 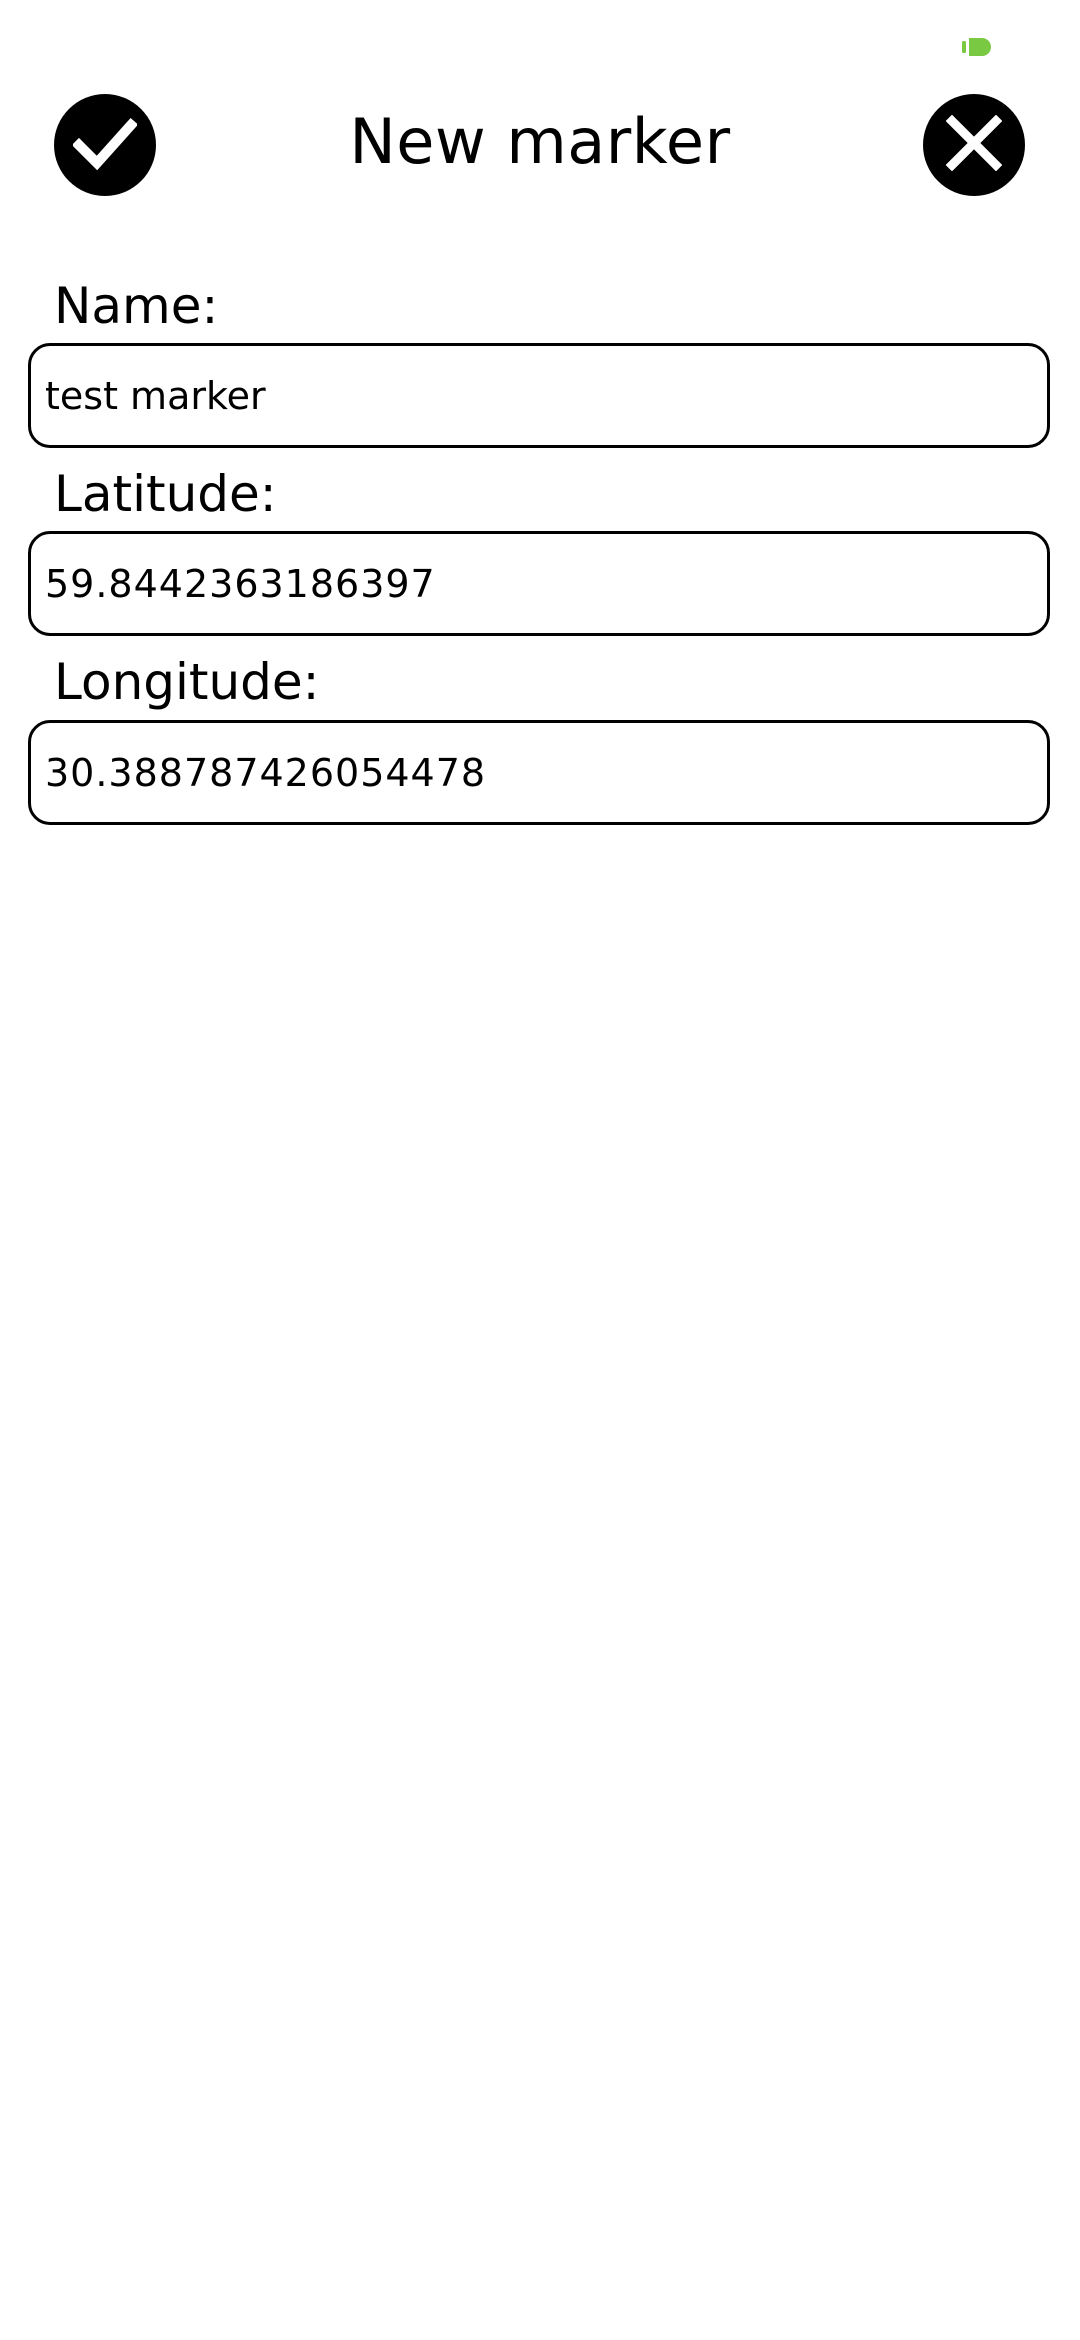 I want to click on longitude-input, so click(x=539, y=772).